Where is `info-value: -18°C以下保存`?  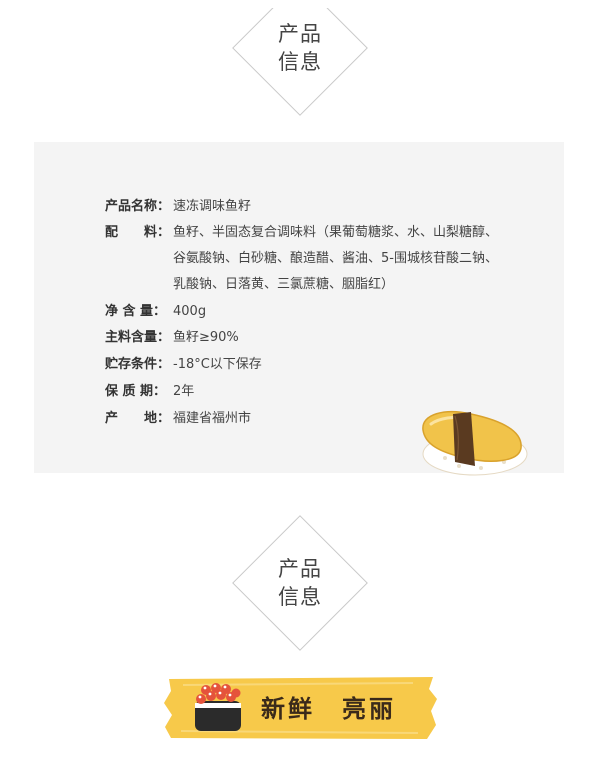
info-value: -18°C以下保存 is located at coordinates (217, 364).